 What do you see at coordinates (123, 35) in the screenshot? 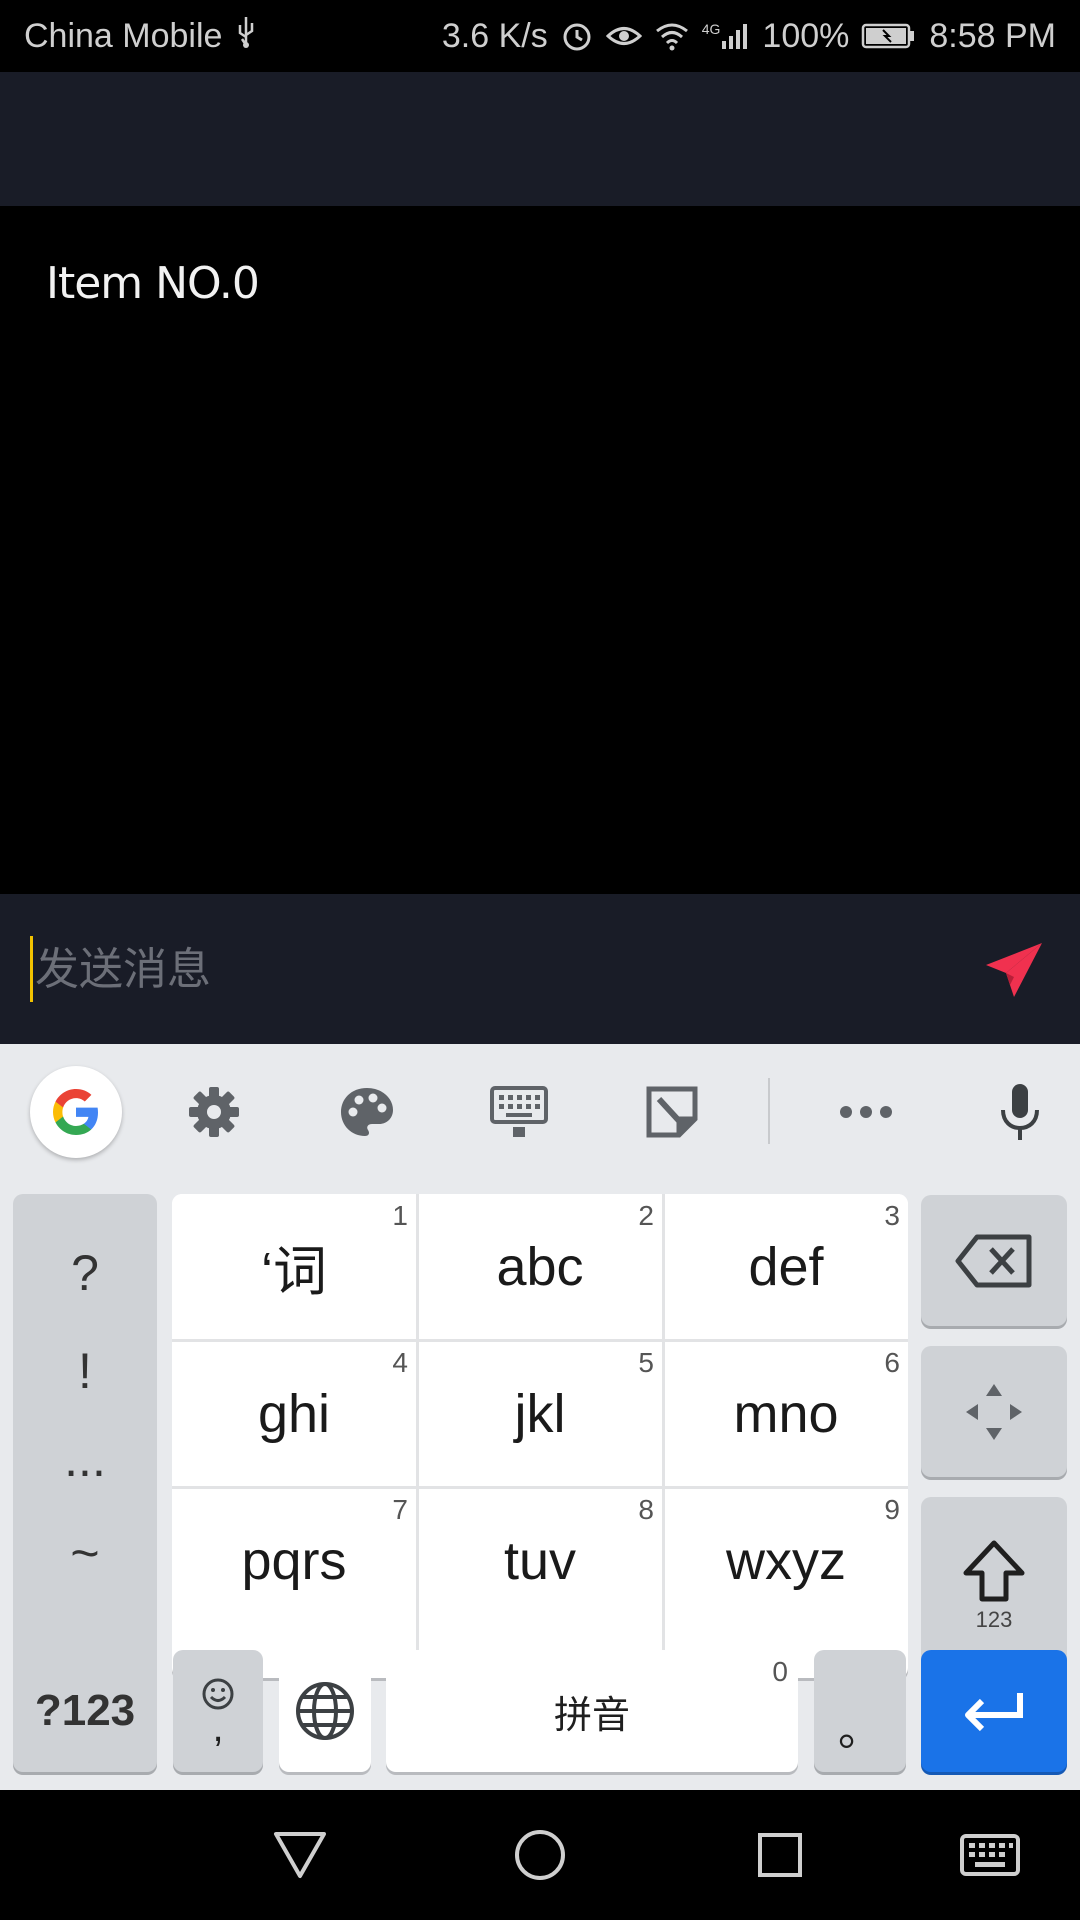
I see `carrier-name: China Mobile` at bounding box center [123, 35].